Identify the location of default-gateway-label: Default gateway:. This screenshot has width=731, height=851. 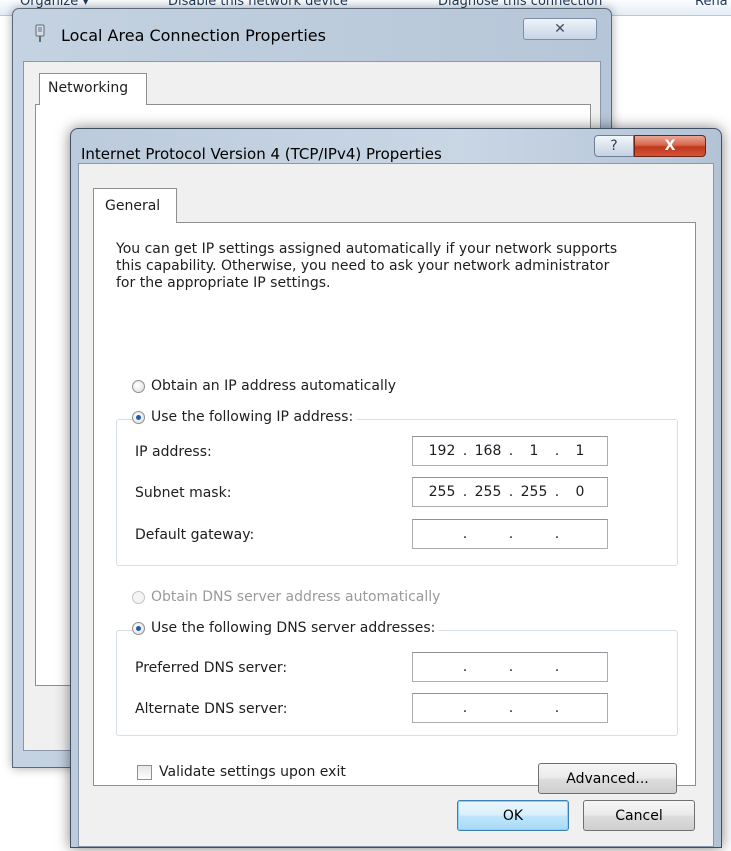
(195, 535).